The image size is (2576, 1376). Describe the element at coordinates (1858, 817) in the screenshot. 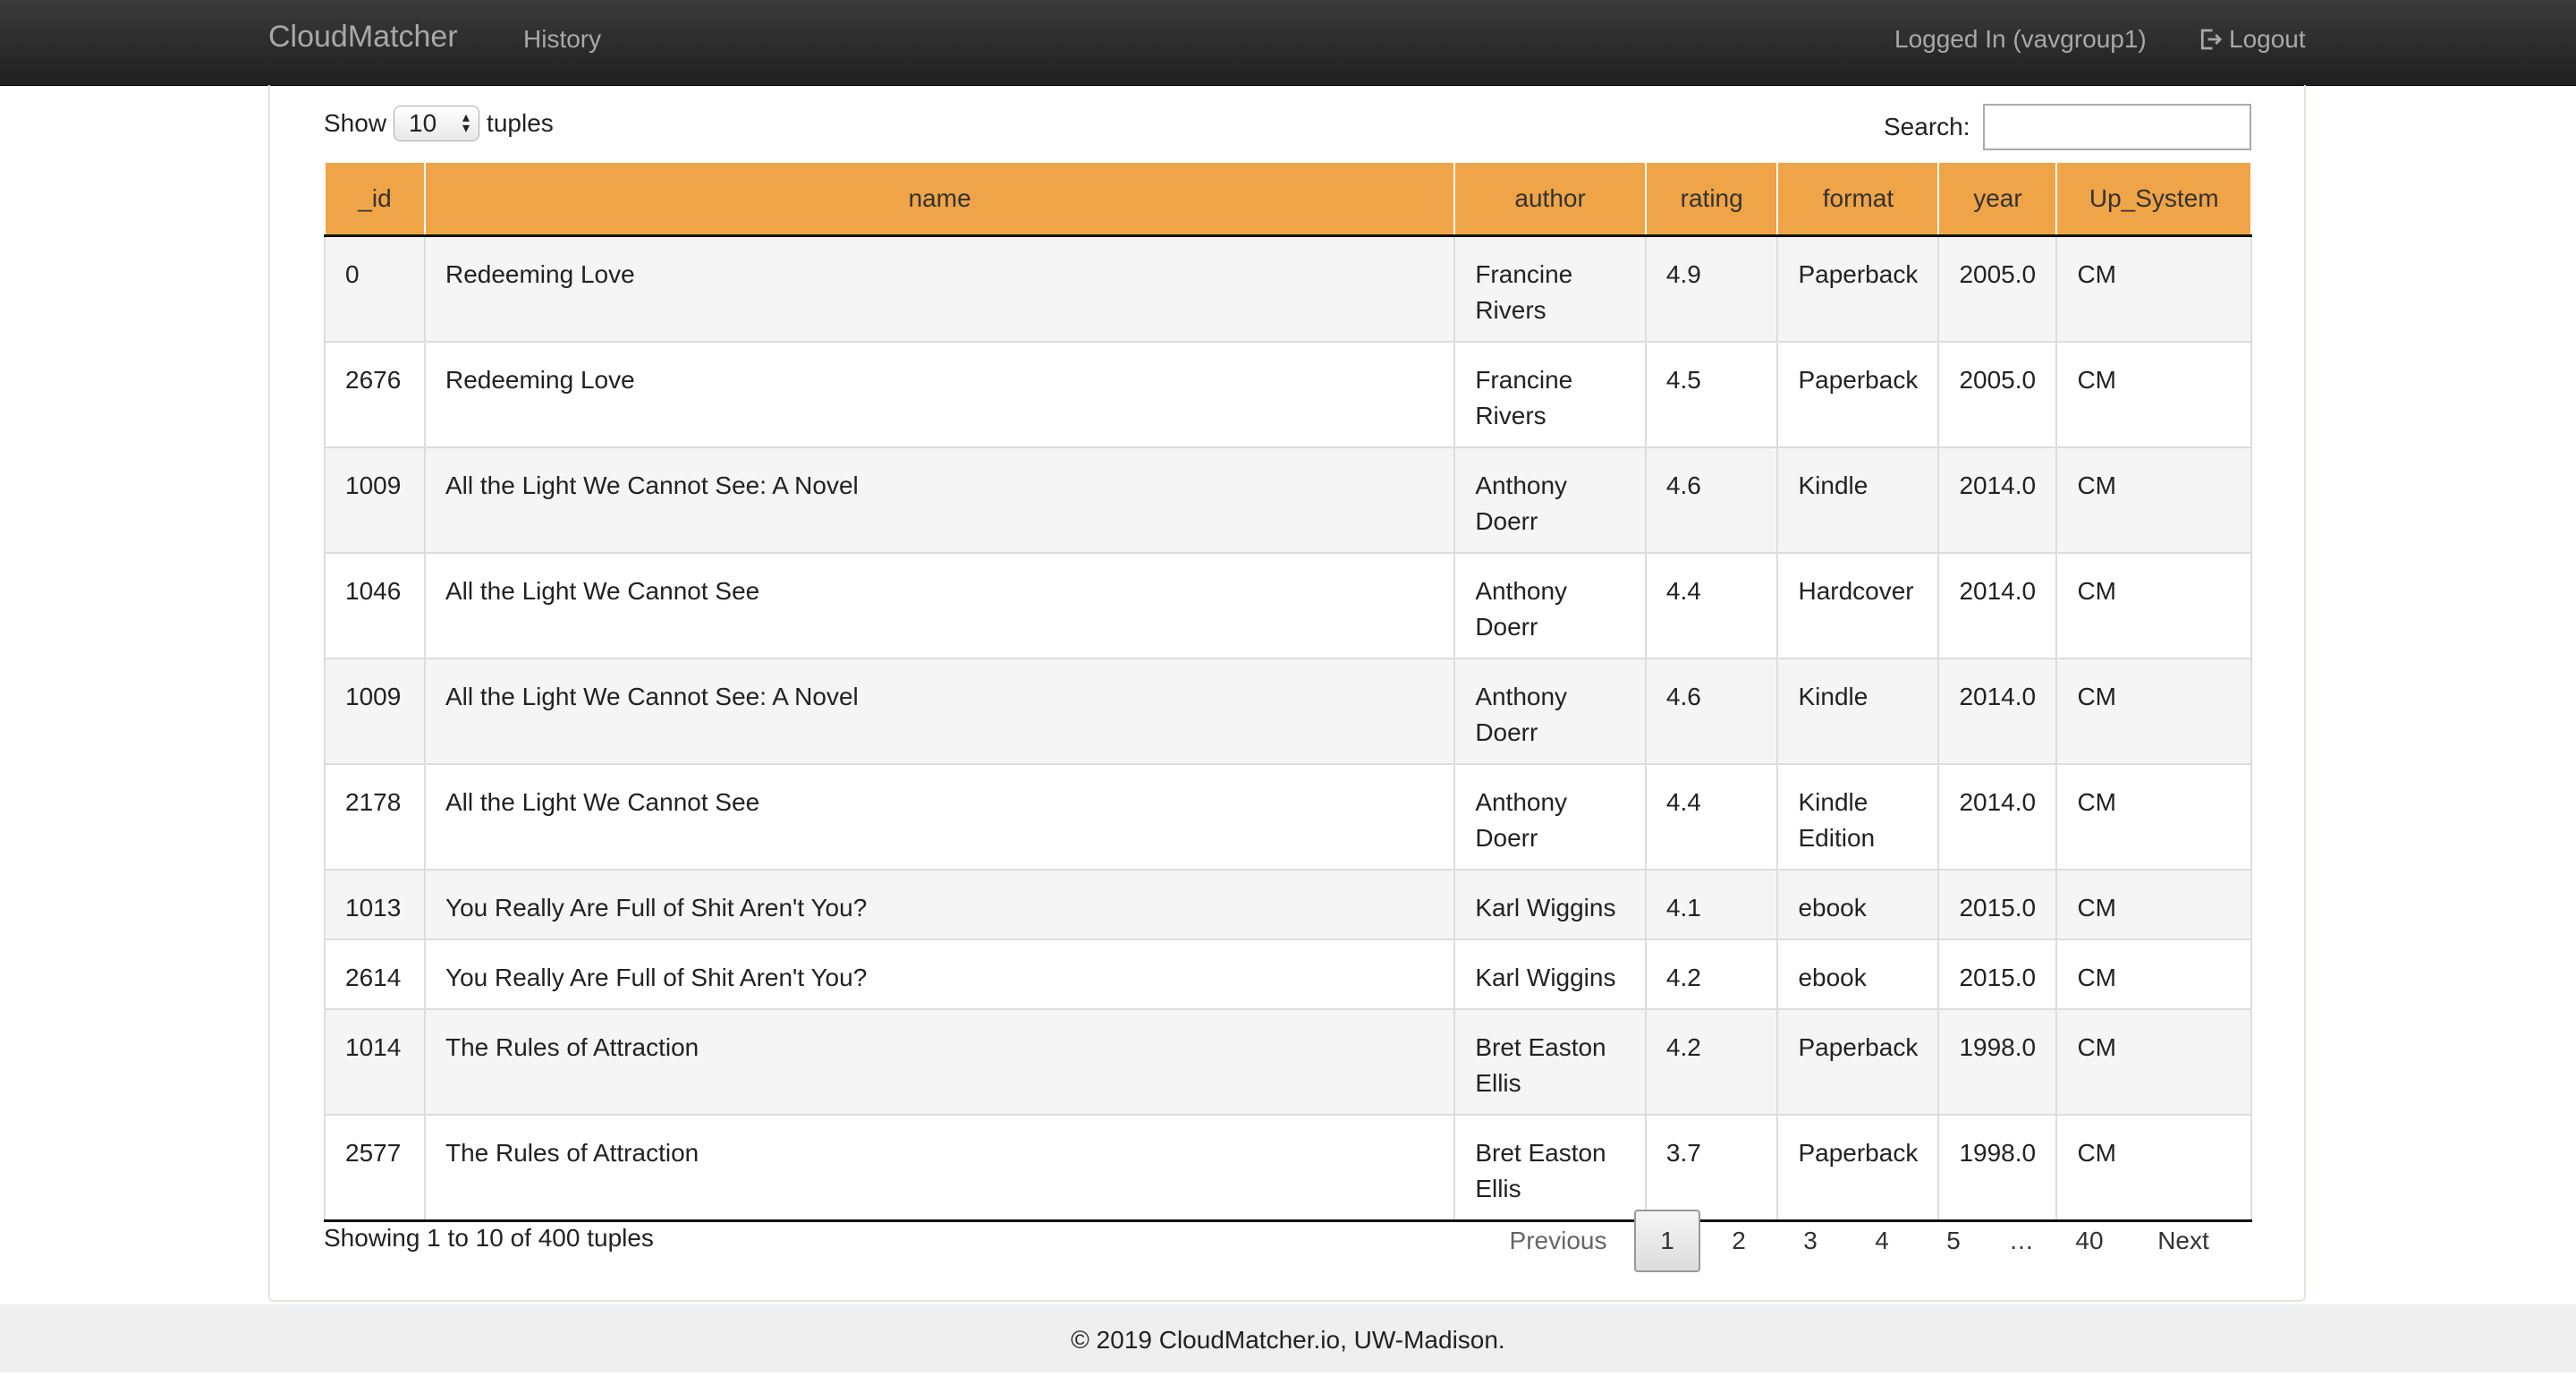

I see `cell-format: Kindle Edition` at that location.